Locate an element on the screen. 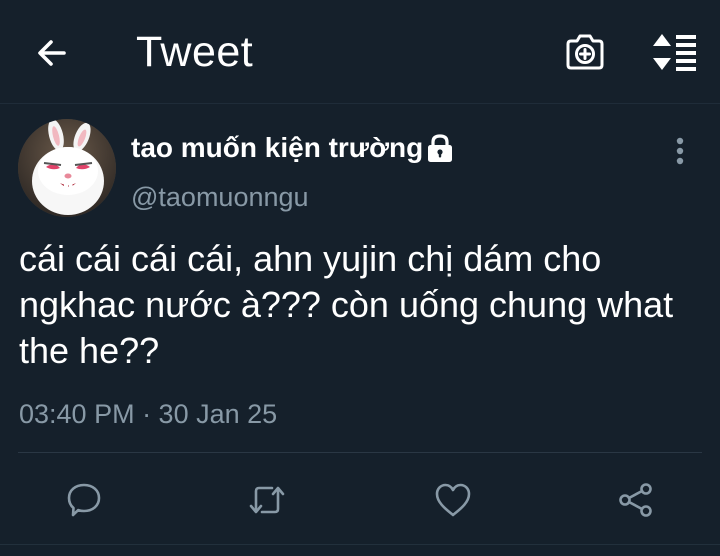 The height and width of the screenshot is (556, 720). author-name: tao muốn kiện trường is located at coordinates (277, 148).